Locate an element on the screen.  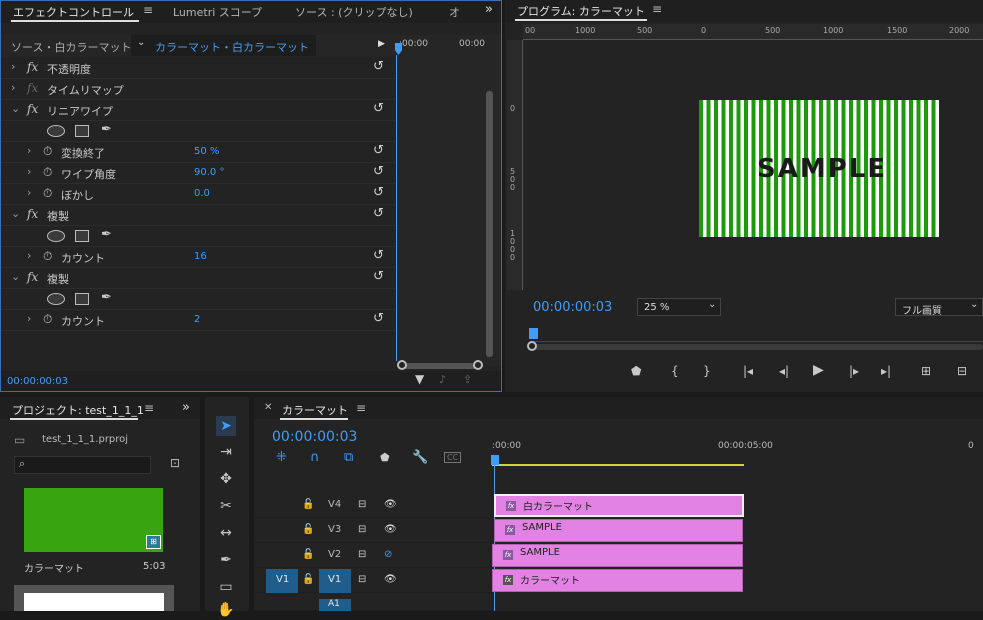
timeline-playhead is located at coordinates (495, 460).